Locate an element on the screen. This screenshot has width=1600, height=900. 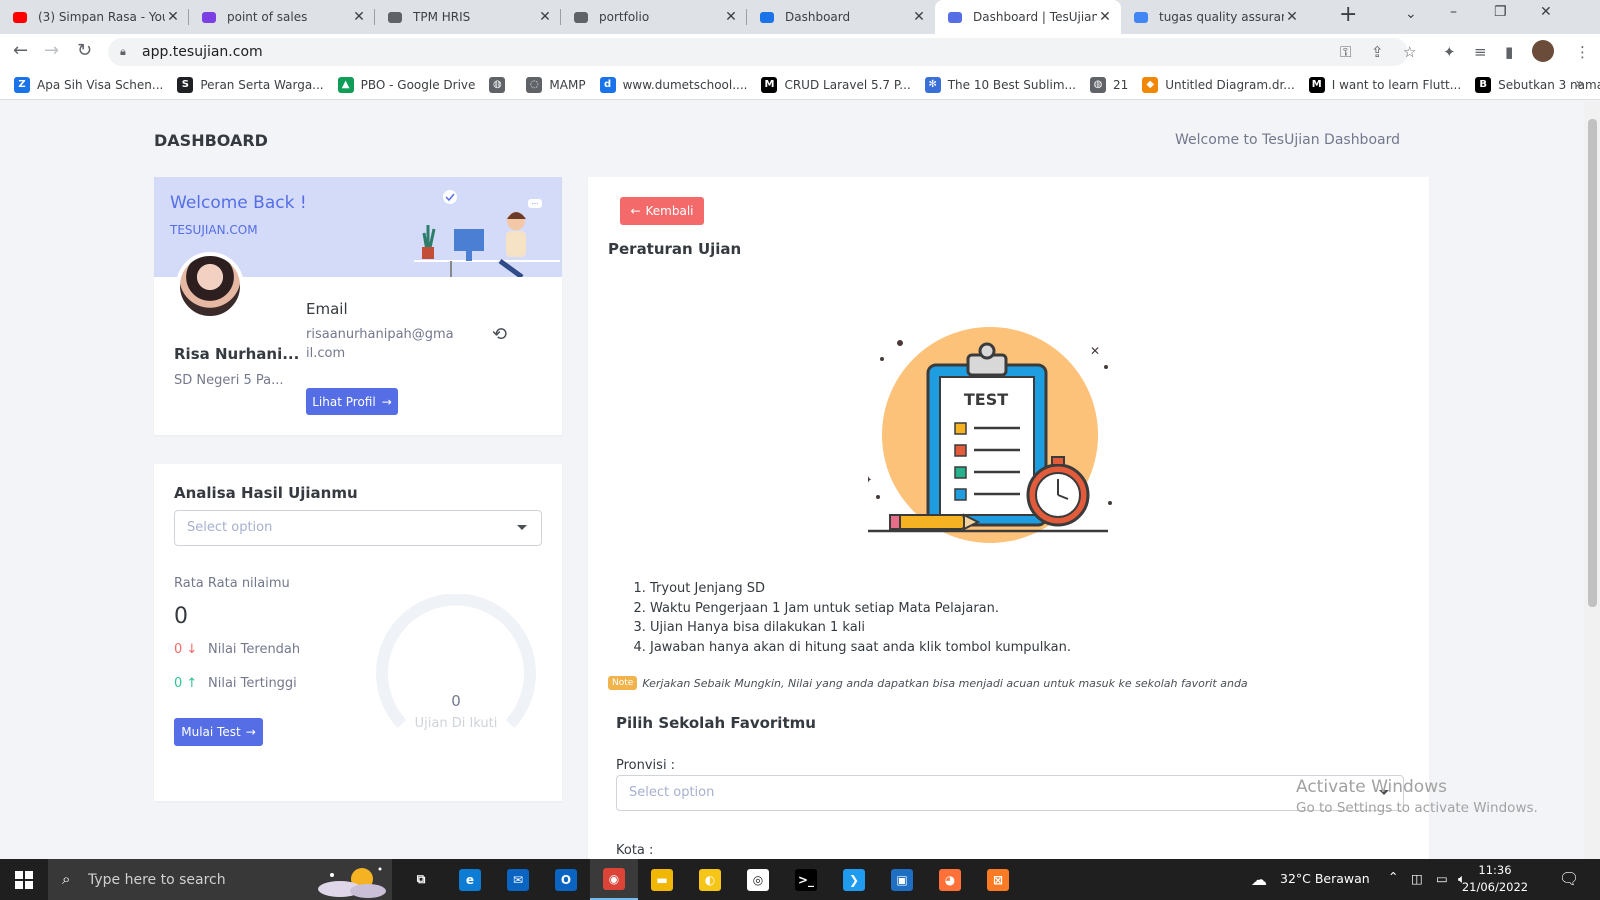
close-window-button: ✕ is located at coordinates (1546, 12).